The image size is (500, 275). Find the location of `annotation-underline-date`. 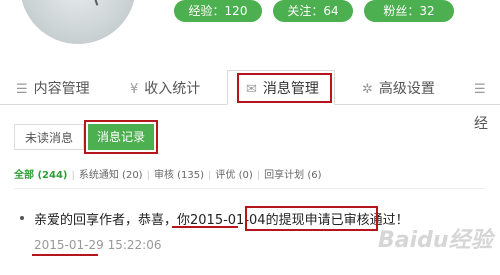

annotation-underline-date is located at coordinates (205, 227).